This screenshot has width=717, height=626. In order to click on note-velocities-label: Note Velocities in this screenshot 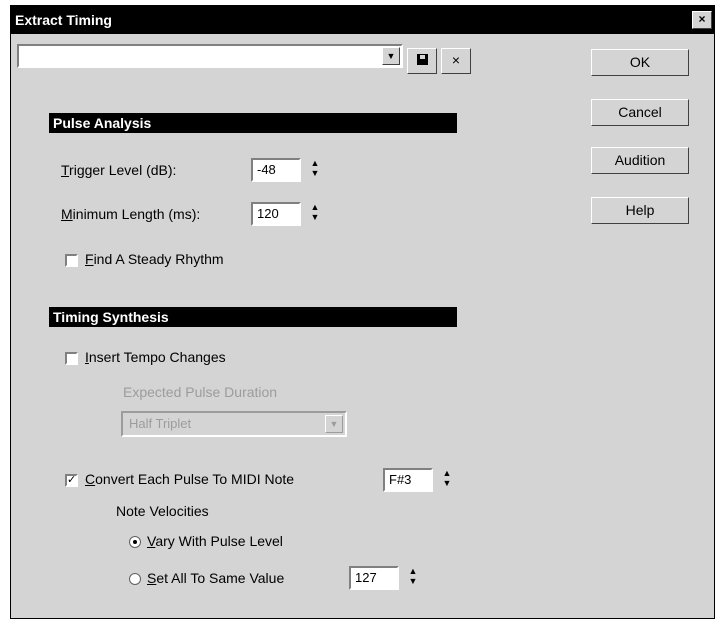, I will do `click(162, 511)`.